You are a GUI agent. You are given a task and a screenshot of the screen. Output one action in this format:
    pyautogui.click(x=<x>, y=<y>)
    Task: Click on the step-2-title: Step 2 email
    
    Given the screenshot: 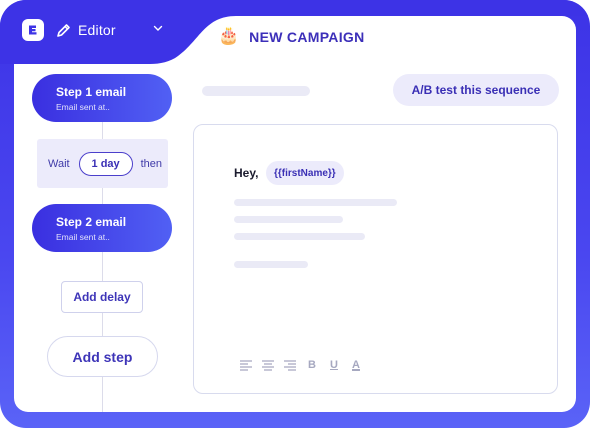 What is the action you would take?
    pyautogui.click(x=91, y=222)
    